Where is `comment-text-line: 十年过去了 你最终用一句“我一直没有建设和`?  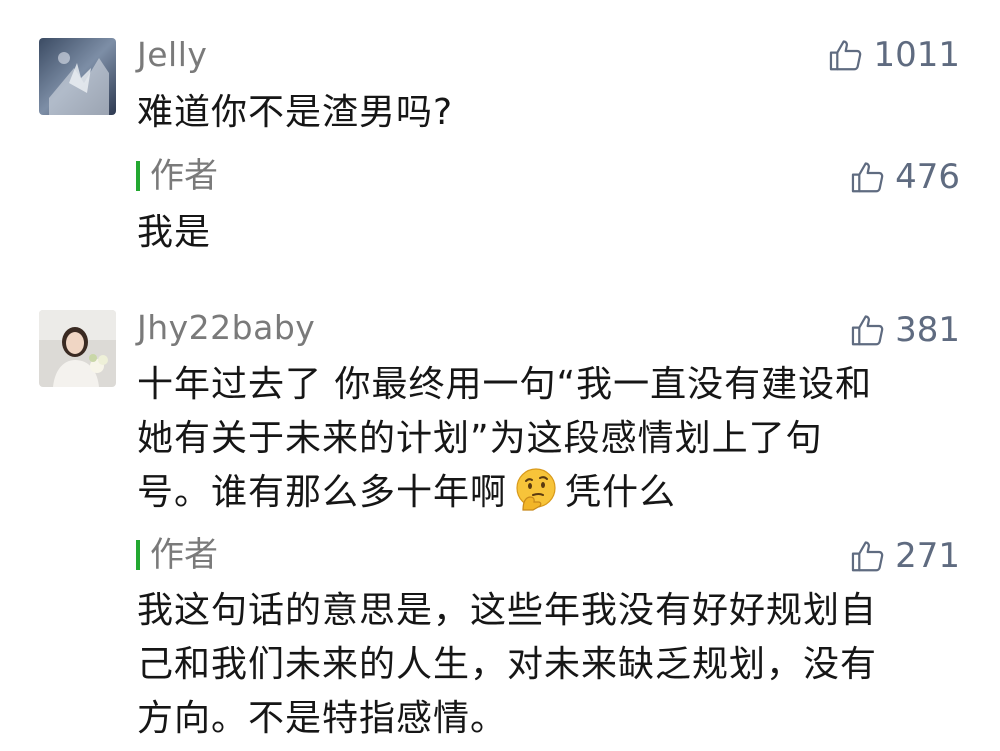 comment-text-line: 十年过去了 你最终用一句“我一直没有建设和 is located at coordinates (505, 384).